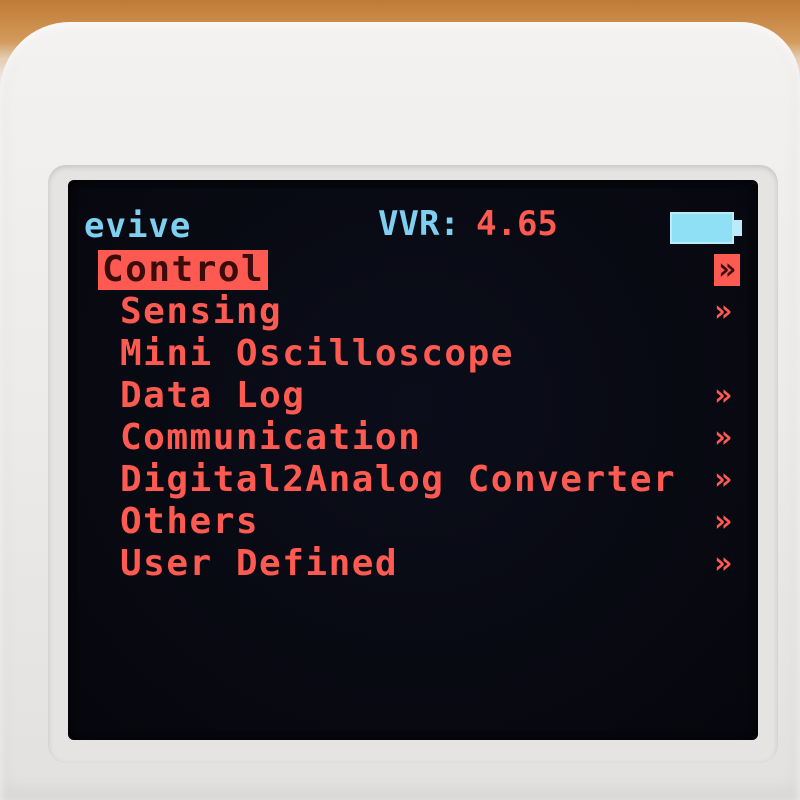 This screenshot has height=800, width=800. I want to click on status-bar: evive VVR: 4.65, so click(413, 218).